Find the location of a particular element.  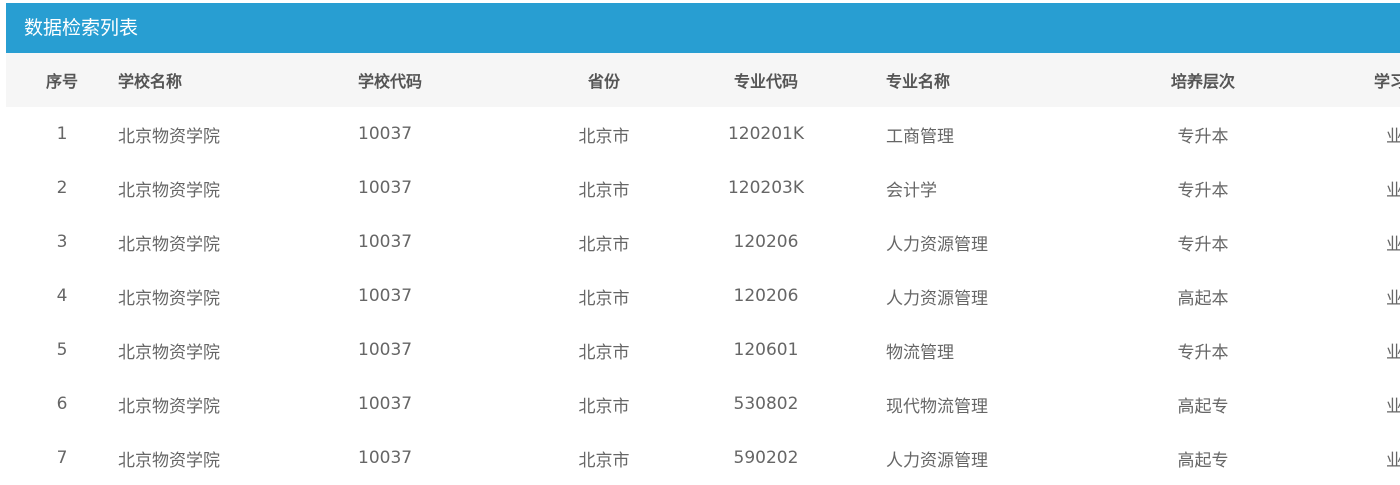

table-header: 序号 学校名称 学校代码 省份 专业代码 专业名称 培养层次 学习形式 is located at coordinates (703, 80).